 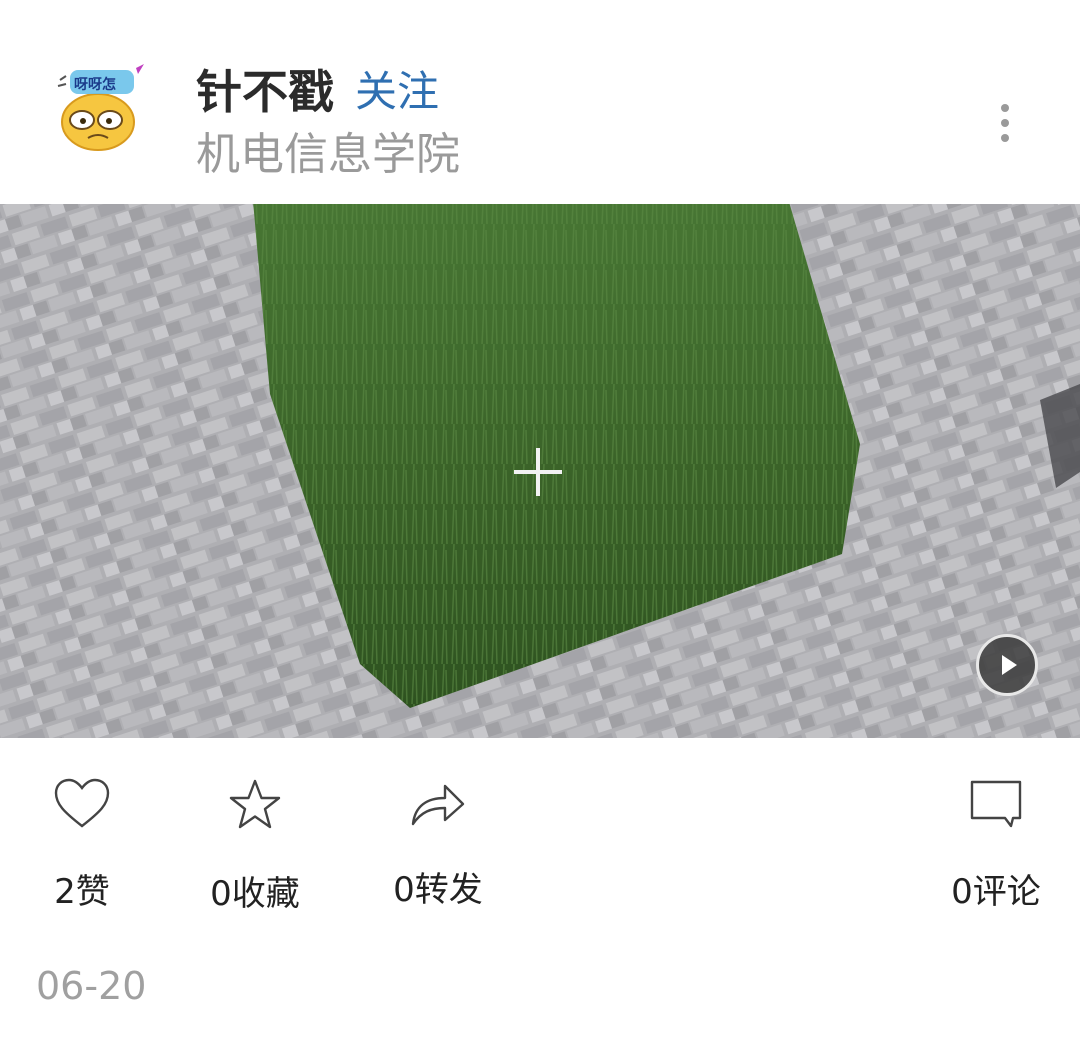 I want to click on star-icon, so click(x=255, y=804).